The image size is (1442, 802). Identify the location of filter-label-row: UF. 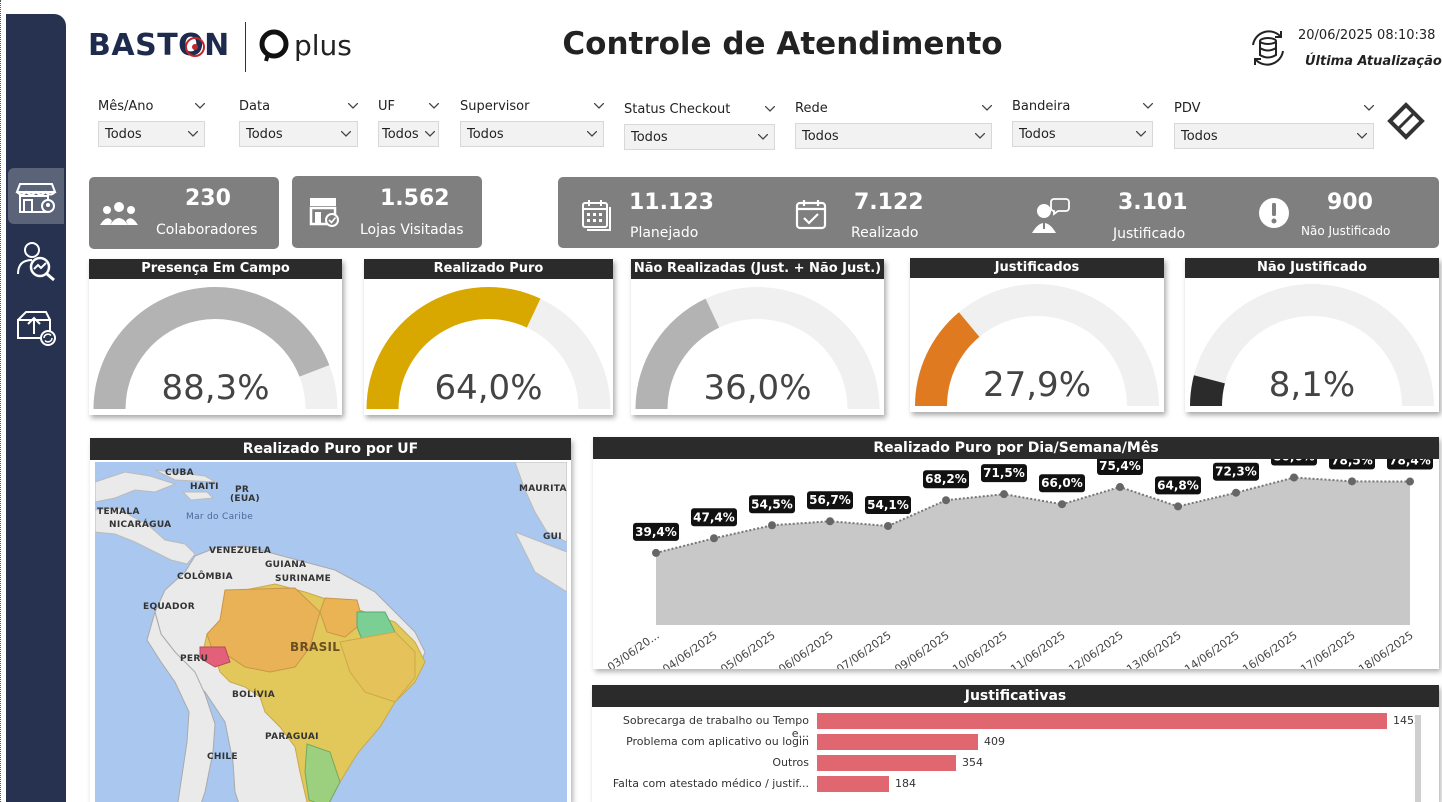
(408, 106).